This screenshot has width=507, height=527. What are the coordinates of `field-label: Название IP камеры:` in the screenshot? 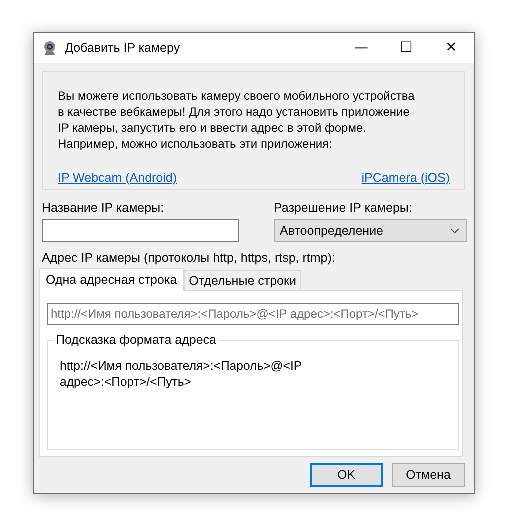 It's located at (104, 208).